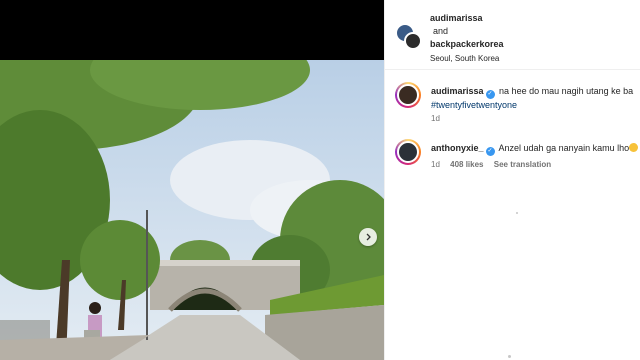  I want to click on collab-avatars, so click(409, 37).